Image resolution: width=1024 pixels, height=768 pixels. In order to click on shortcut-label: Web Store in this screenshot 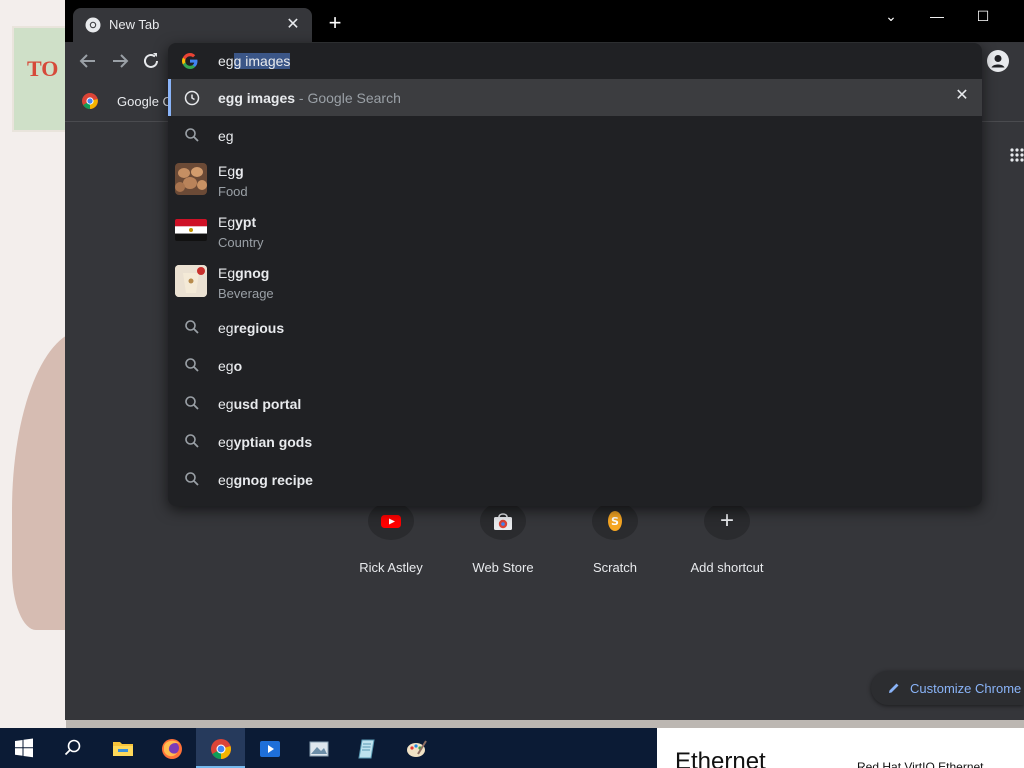, I will do `click(503, 567)`.